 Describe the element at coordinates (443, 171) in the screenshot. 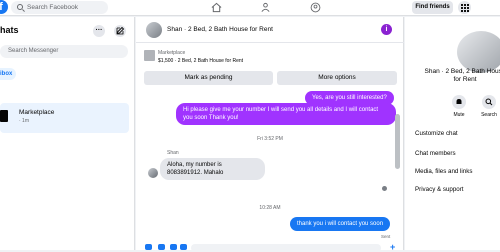

I see `media-files-links-item: Media, files and links` at that location.